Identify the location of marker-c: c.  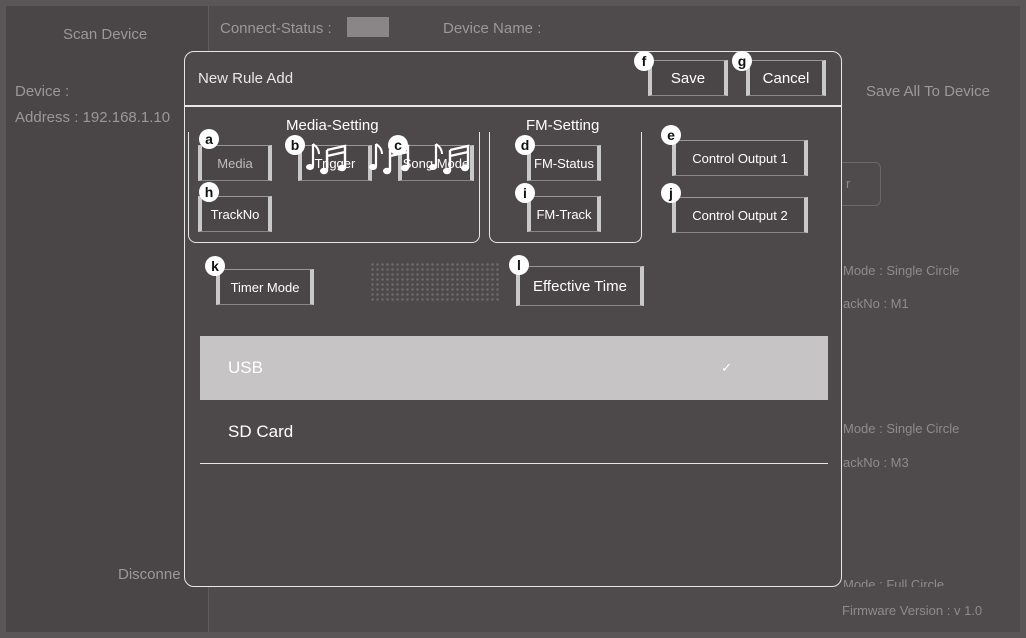
(398, 145).